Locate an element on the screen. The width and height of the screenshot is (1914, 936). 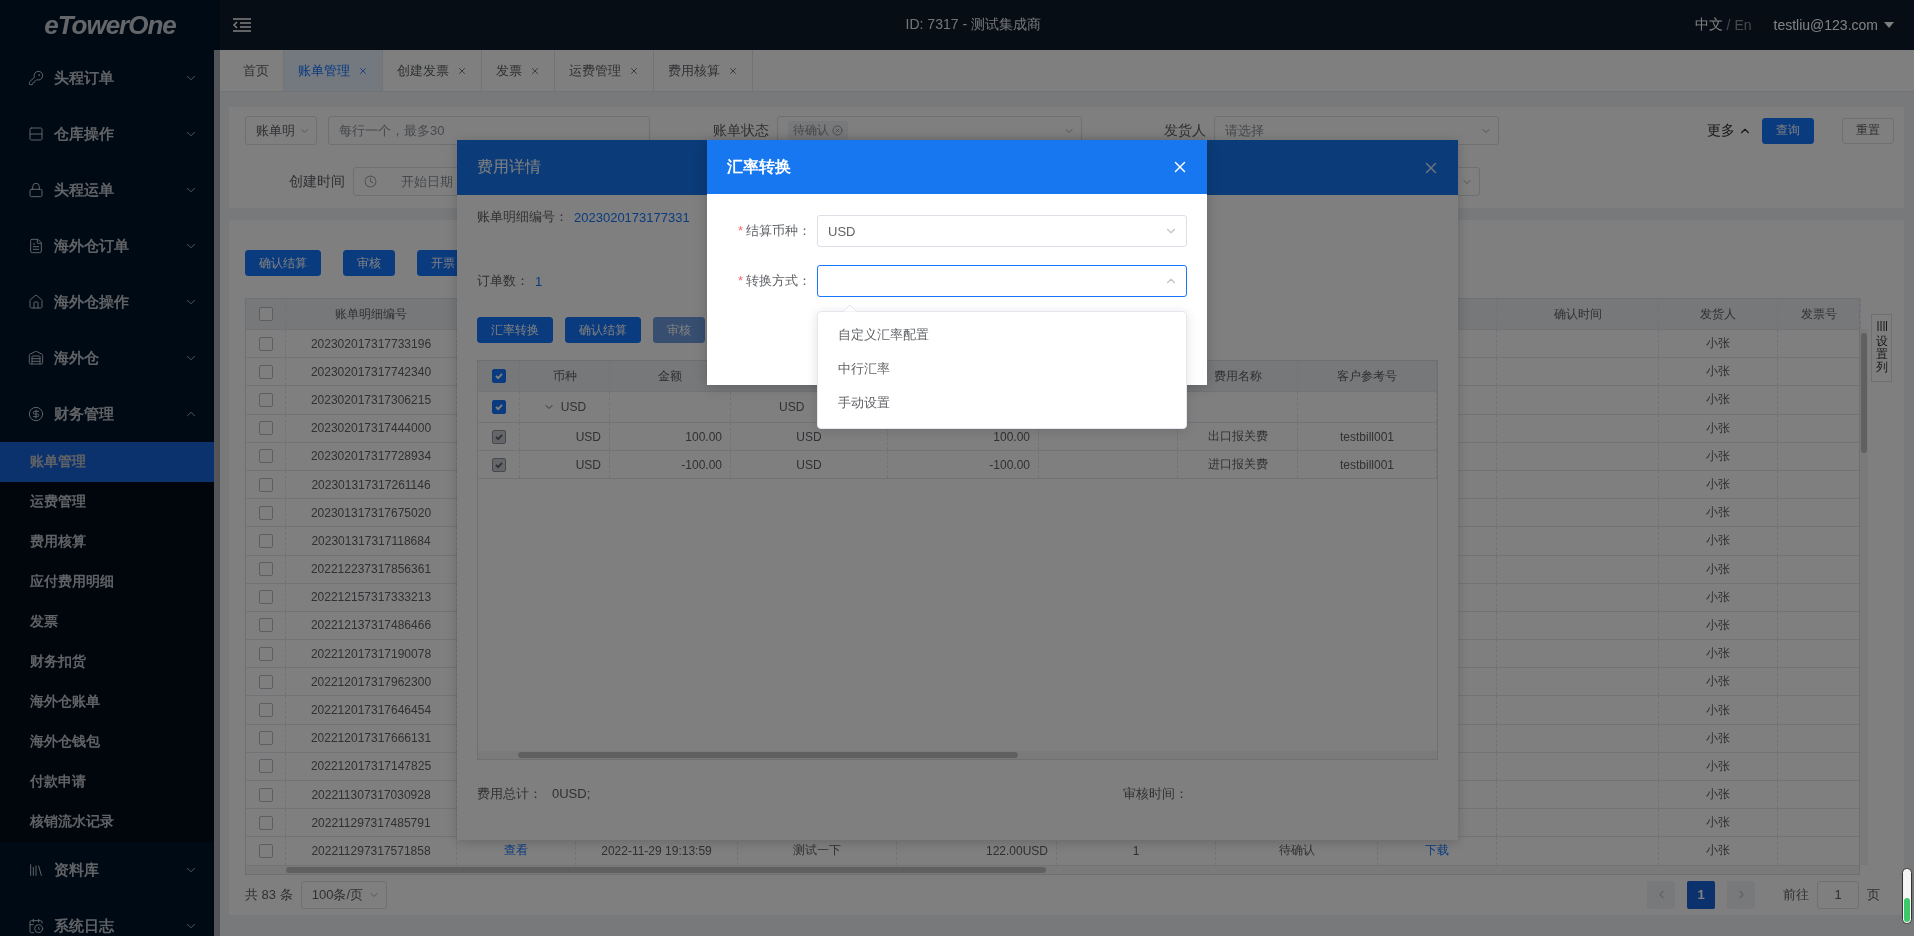
field-label: * 转换方式： is located at coordinates (774, 281).